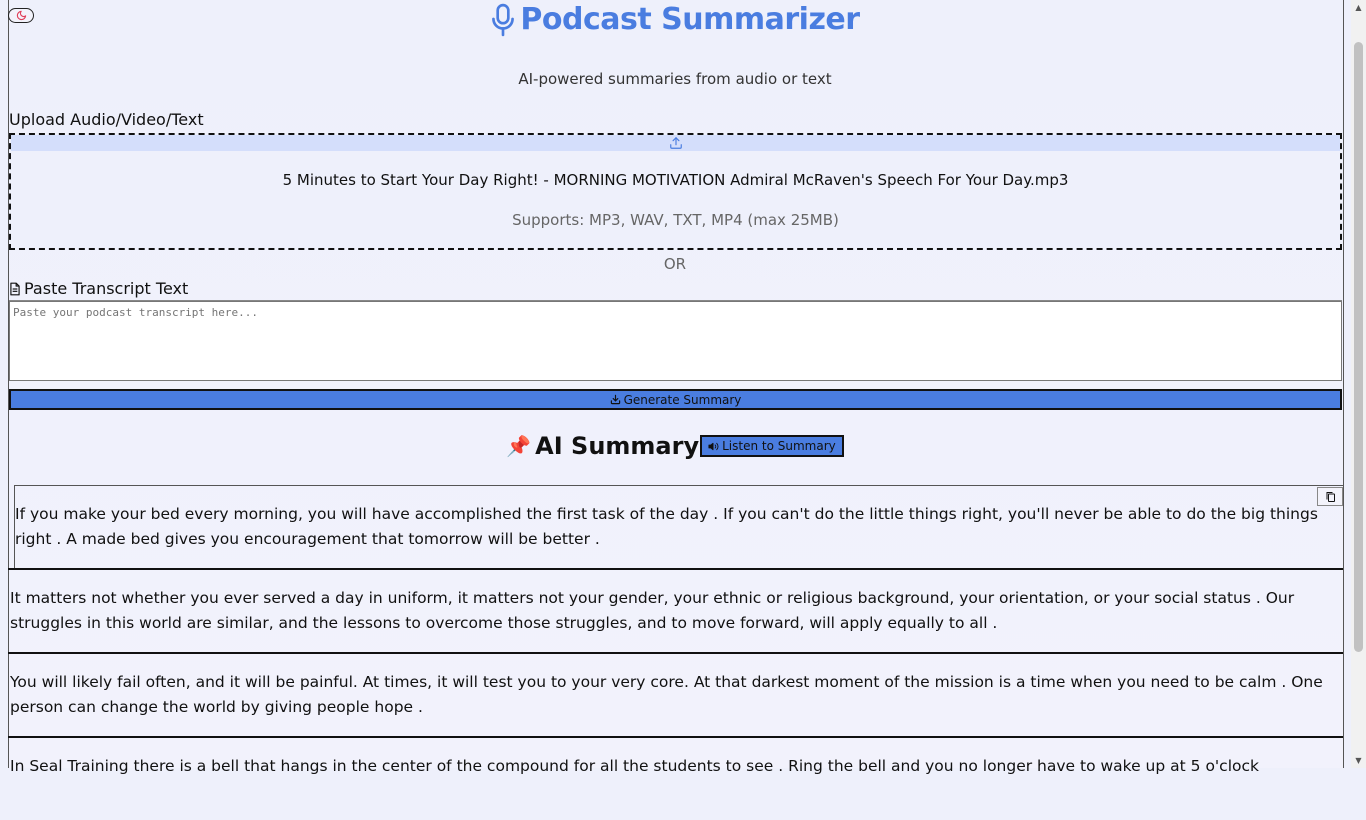  I want to click on or-divider: OR, so click(675, 264).